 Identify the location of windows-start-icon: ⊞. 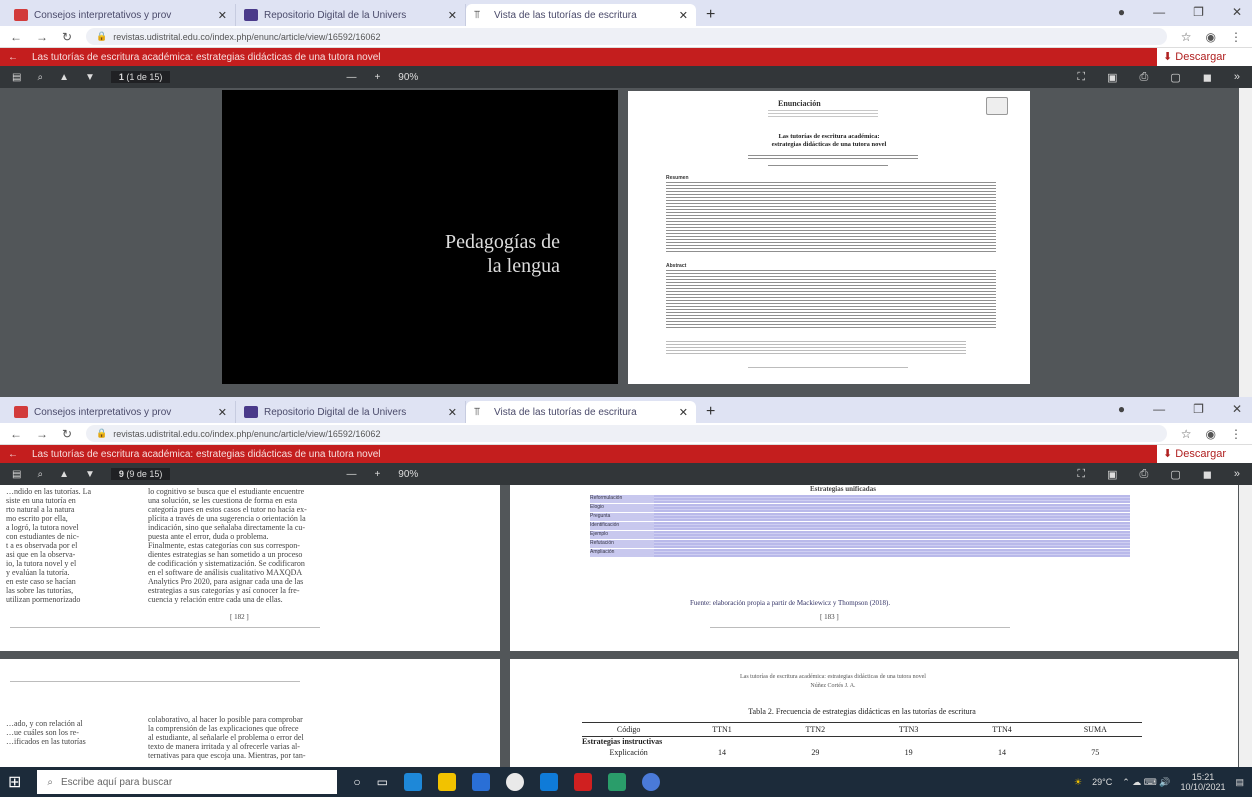
(14, 782).